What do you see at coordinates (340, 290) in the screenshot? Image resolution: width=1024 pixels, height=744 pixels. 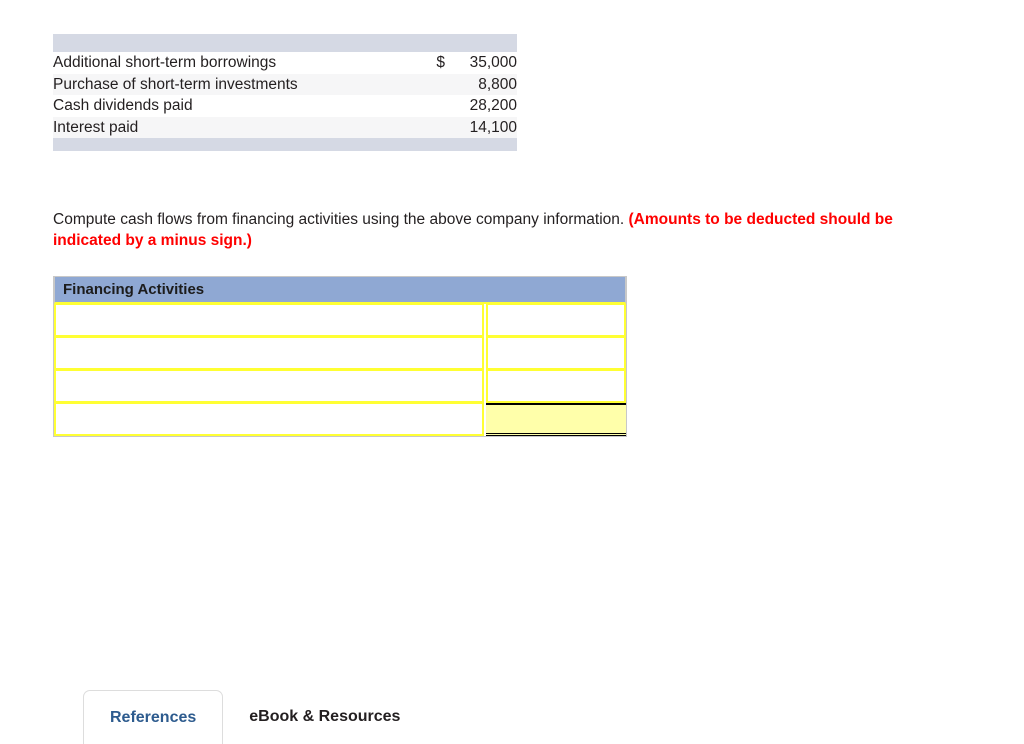 I see `answer-table-header: Financing Activities` at bounding box center [340, 290].